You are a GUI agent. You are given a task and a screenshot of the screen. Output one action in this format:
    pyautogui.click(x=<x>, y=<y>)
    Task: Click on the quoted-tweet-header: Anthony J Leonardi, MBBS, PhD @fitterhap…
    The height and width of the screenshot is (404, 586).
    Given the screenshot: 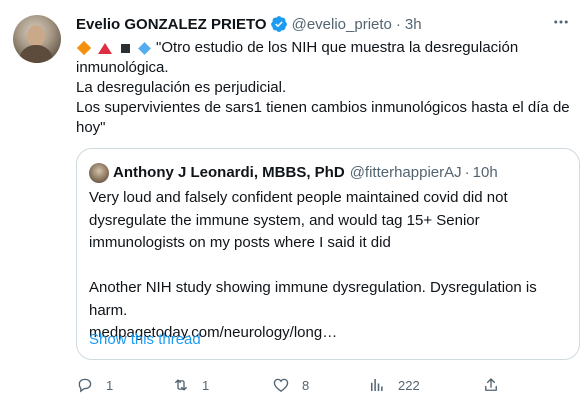 What is the action you would take?
    pyautogui.click(x=305, y=172)
    